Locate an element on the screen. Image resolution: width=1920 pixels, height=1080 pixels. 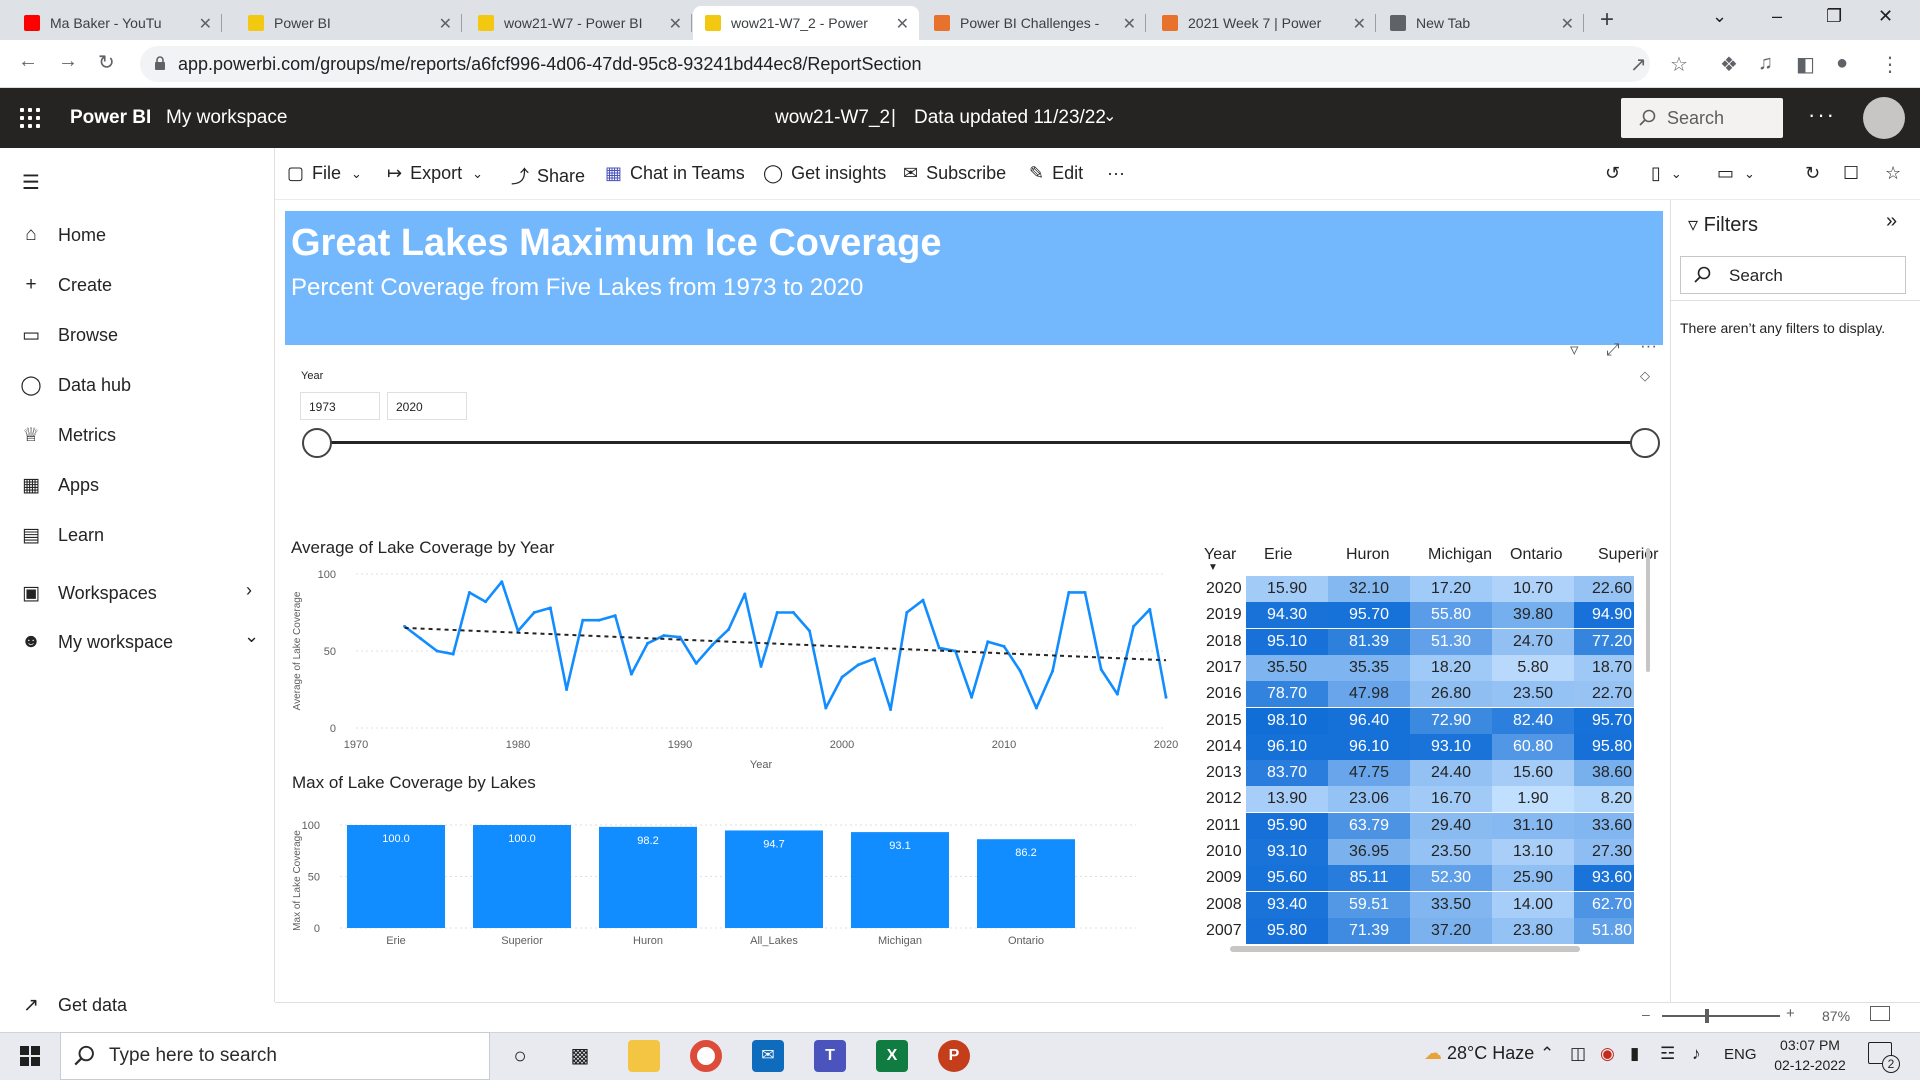
table-row: 2020 15.90 32.10 17.20 10.70 22.60 is located at coordinates (1426, 589).